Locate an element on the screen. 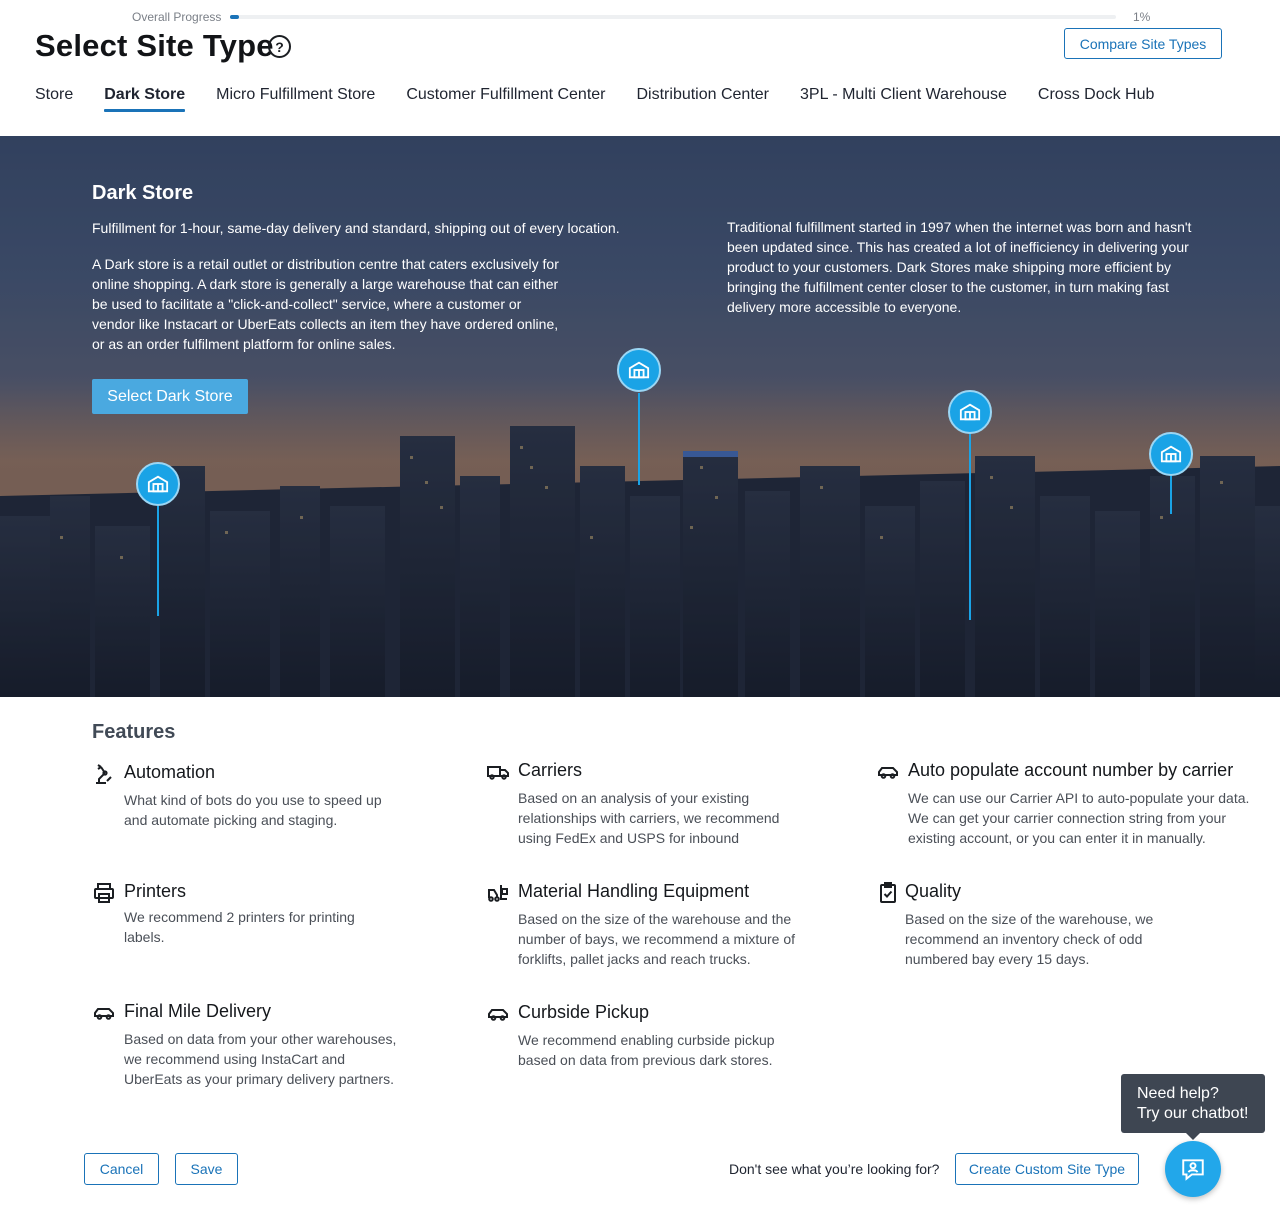 The image size is (1280, 1217). feature-title: Material Handling Equipment is located at coordinates (634, 891).